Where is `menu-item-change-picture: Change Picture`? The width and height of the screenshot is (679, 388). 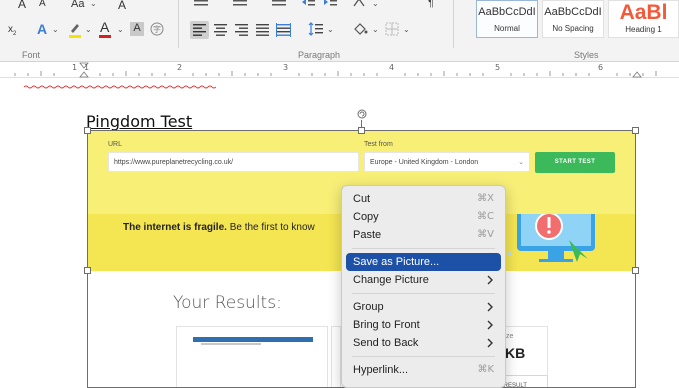
menu-item-change-picture: Change Picture is located at coordinates (423, 280).